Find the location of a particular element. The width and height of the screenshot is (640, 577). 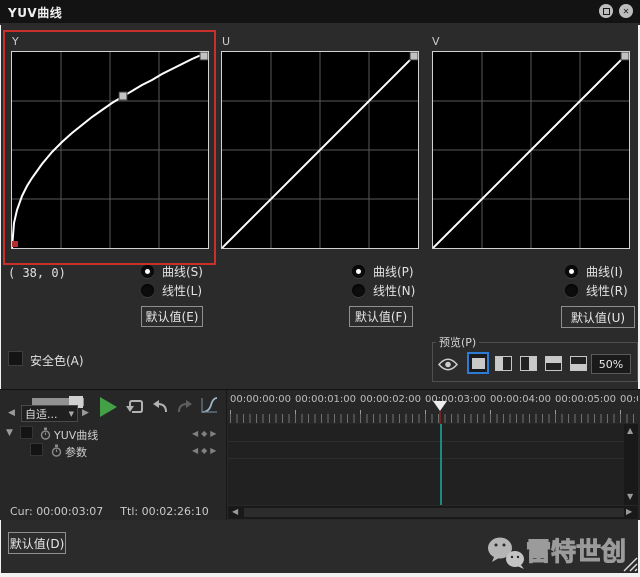

playhead-line is located at coordinates (441, 464).